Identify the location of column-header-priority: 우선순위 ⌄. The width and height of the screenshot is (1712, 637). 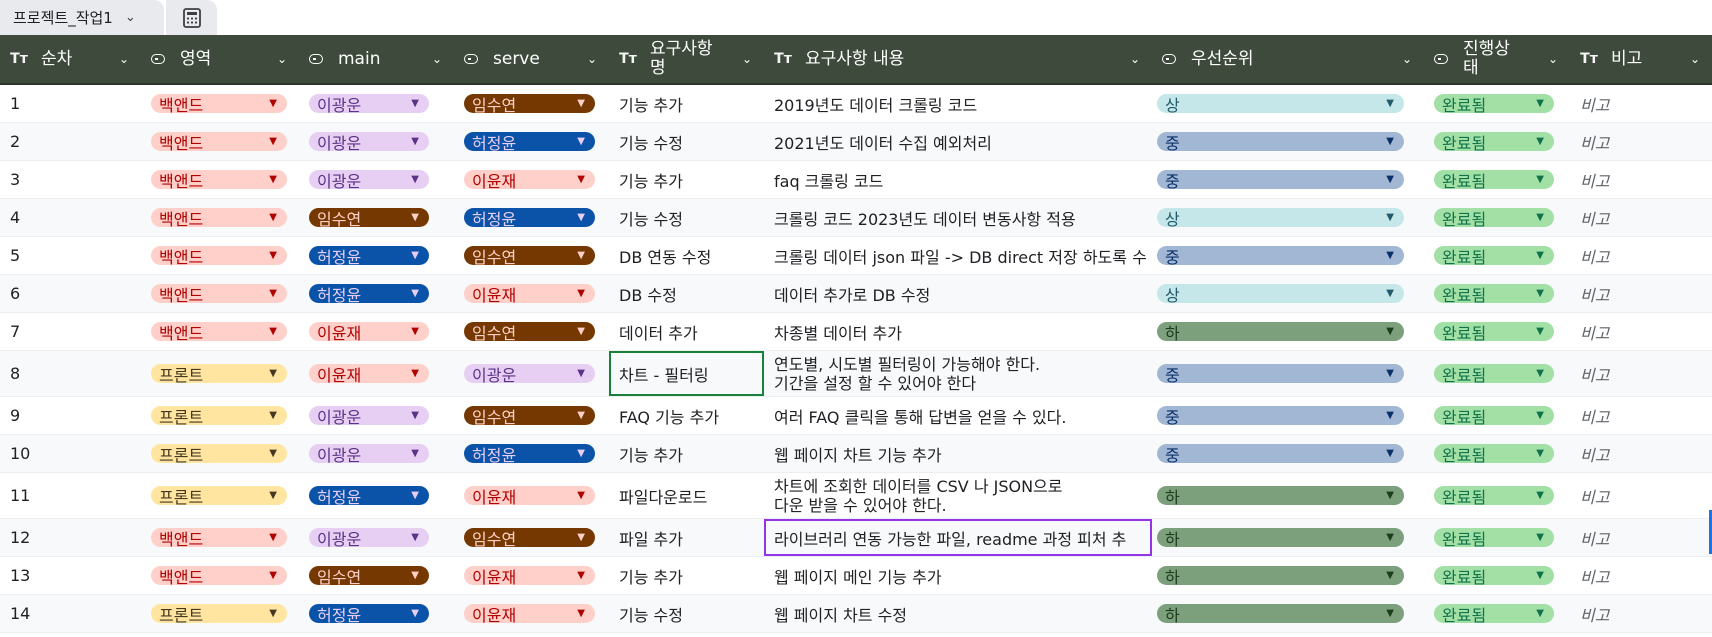
(1288, 59).